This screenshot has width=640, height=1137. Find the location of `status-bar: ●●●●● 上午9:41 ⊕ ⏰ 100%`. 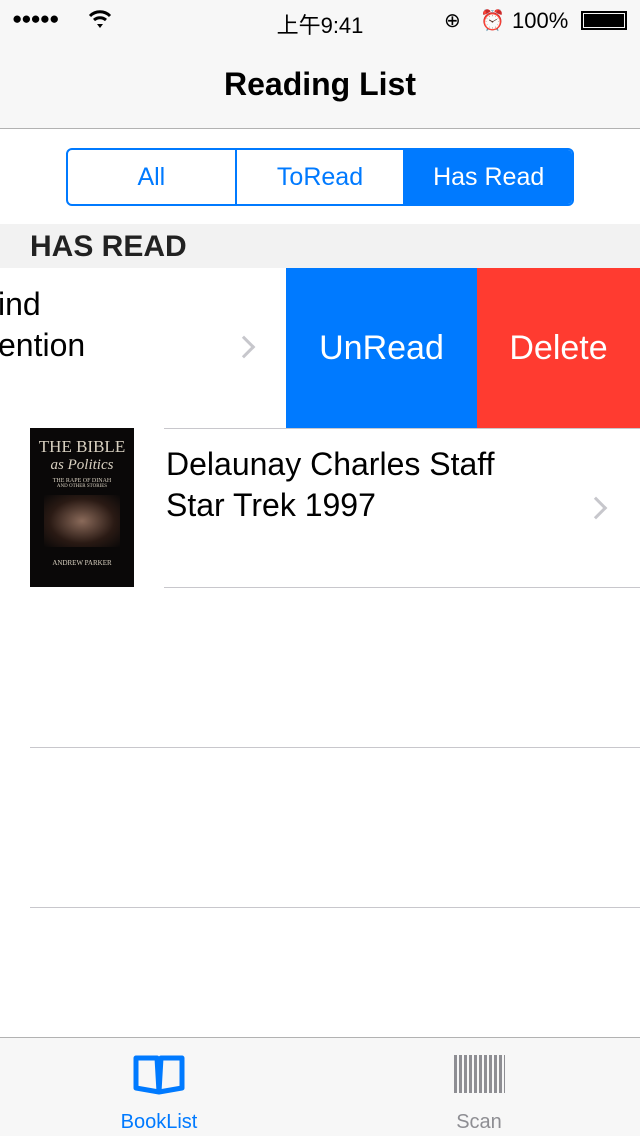

status-bar: ●●●●● 上午9:41 ⊕ ⏰ 100% is located at coordinates (320, 20).